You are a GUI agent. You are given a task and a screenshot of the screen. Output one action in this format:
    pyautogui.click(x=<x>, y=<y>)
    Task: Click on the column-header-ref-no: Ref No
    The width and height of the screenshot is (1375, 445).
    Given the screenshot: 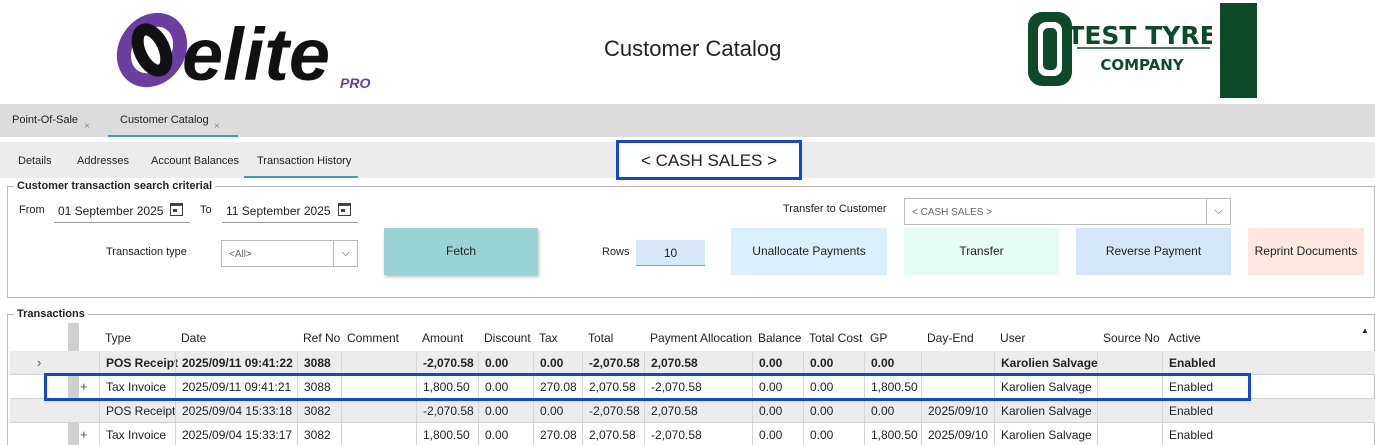 What is the action you would take?
    pyautogui.click(x=321, y=337)
    